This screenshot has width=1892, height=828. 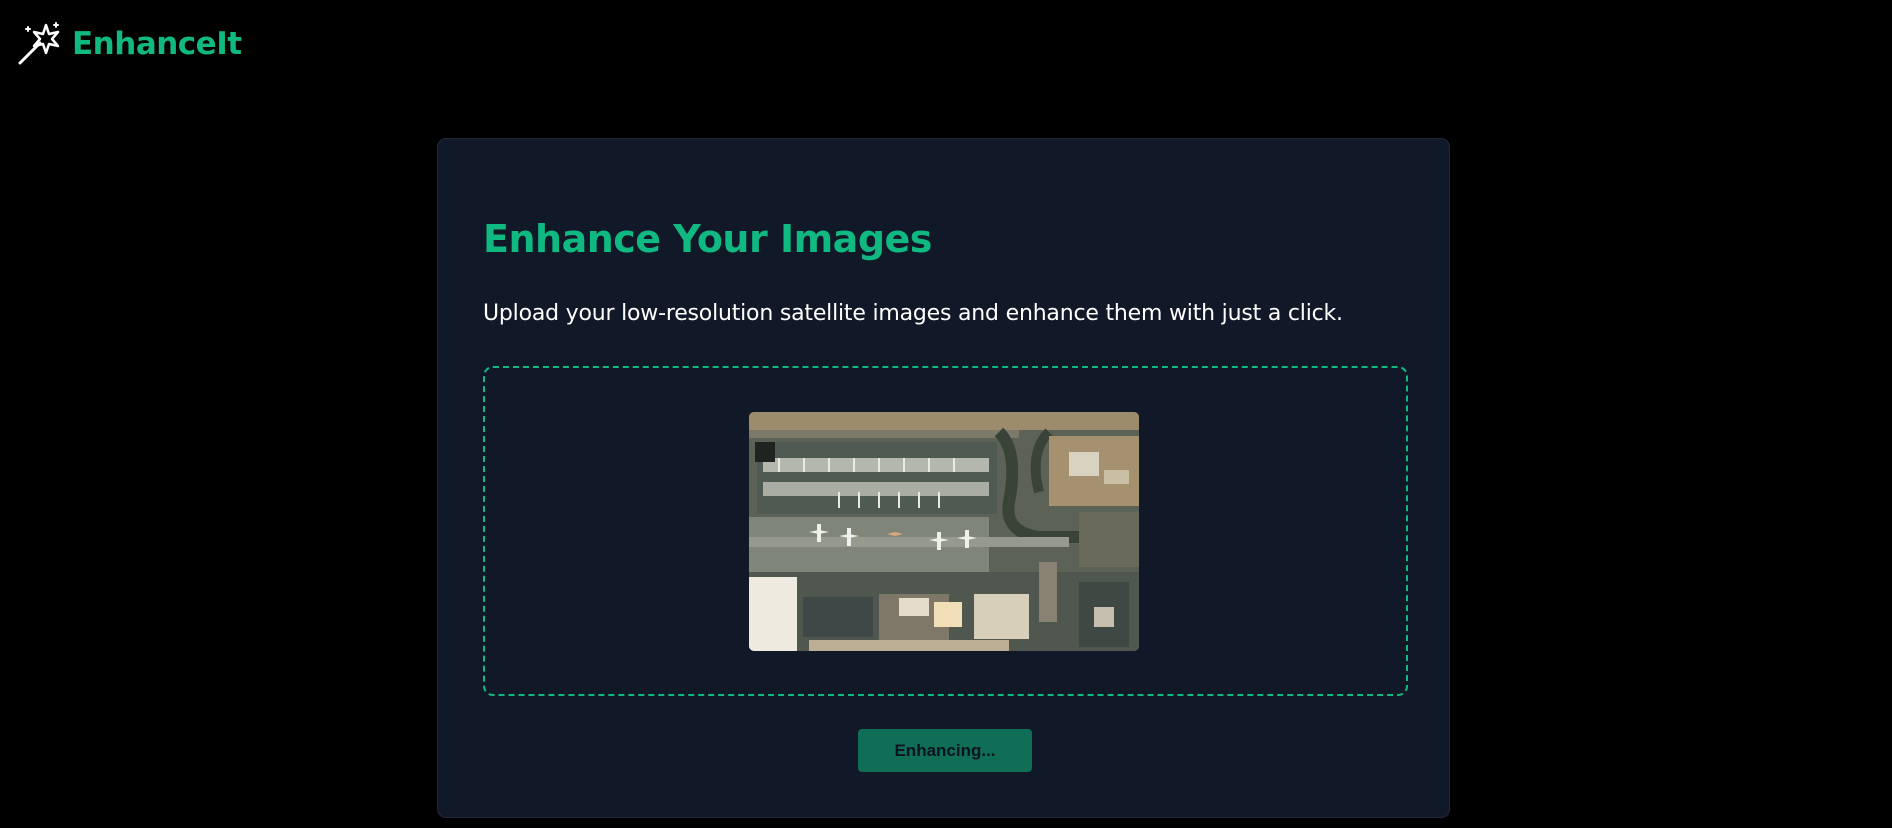 What do you see at coordinates (707, 239) in the screenshot?
I see `page-title: Enhance Your Images` at bounding box center [707, 239].